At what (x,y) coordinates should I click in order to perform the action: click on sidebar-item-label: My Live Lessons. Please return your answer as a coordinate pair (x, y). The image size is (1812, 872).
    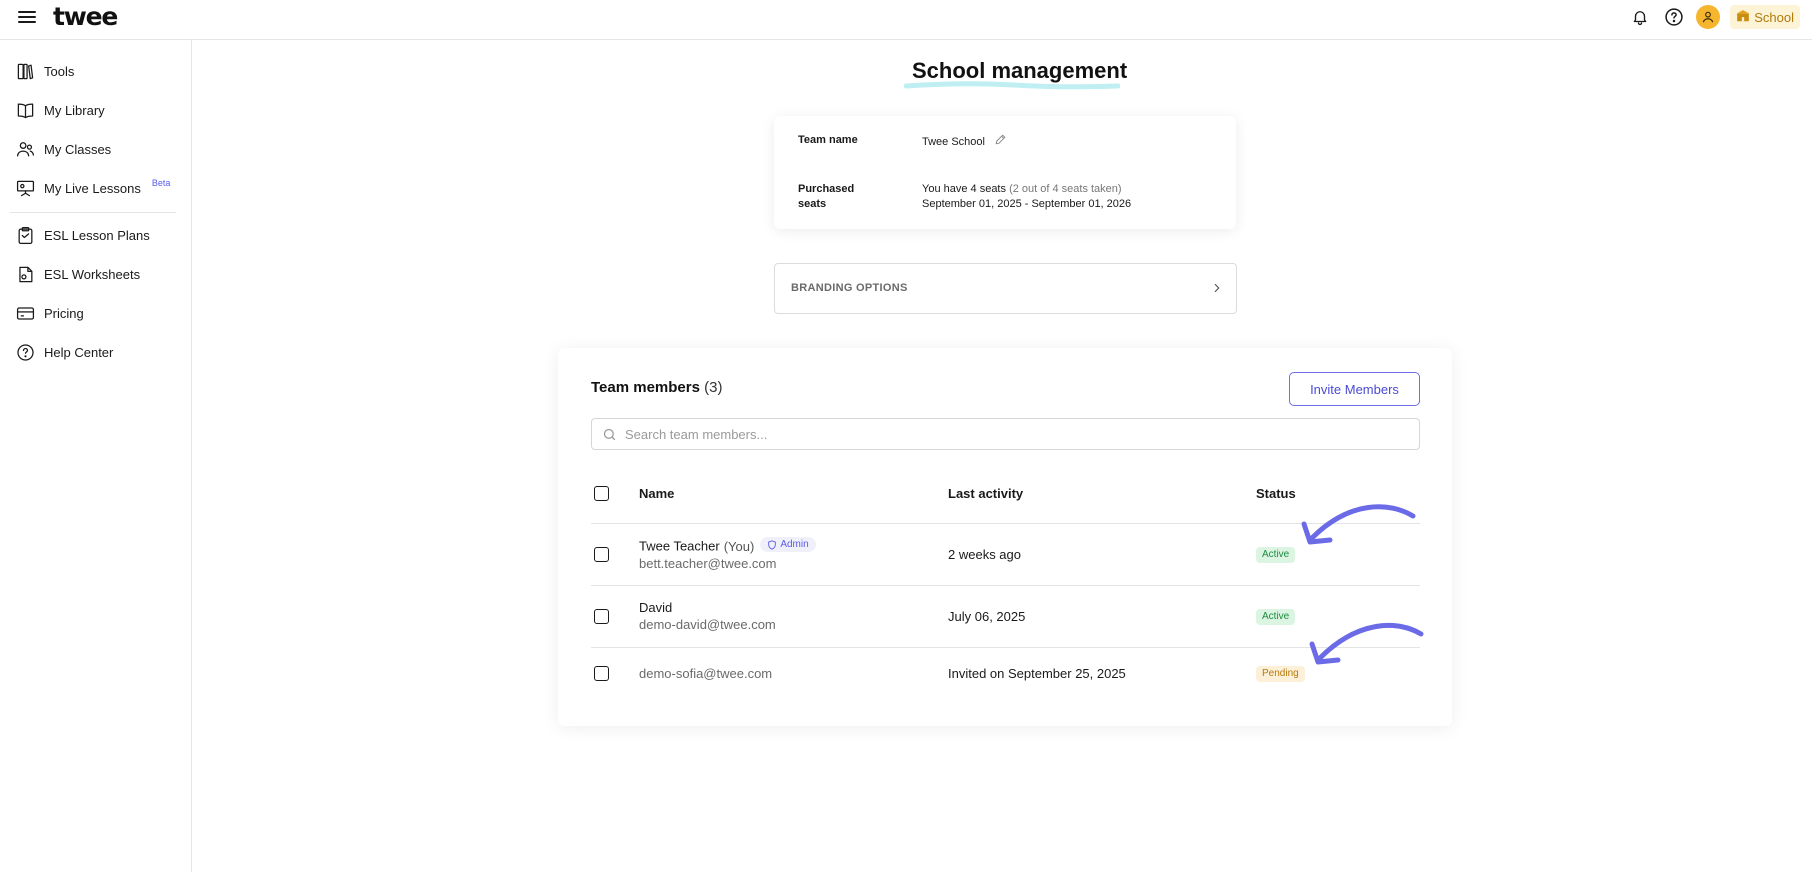
    Looking at the image, I should click on (92, 188).